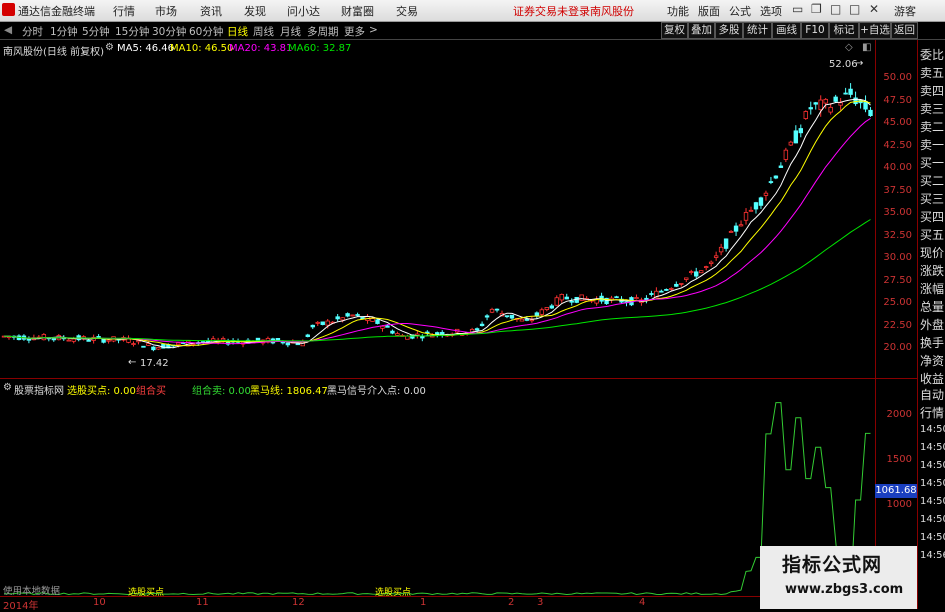  I want to click on side-item: 委比, so click(932, 54).